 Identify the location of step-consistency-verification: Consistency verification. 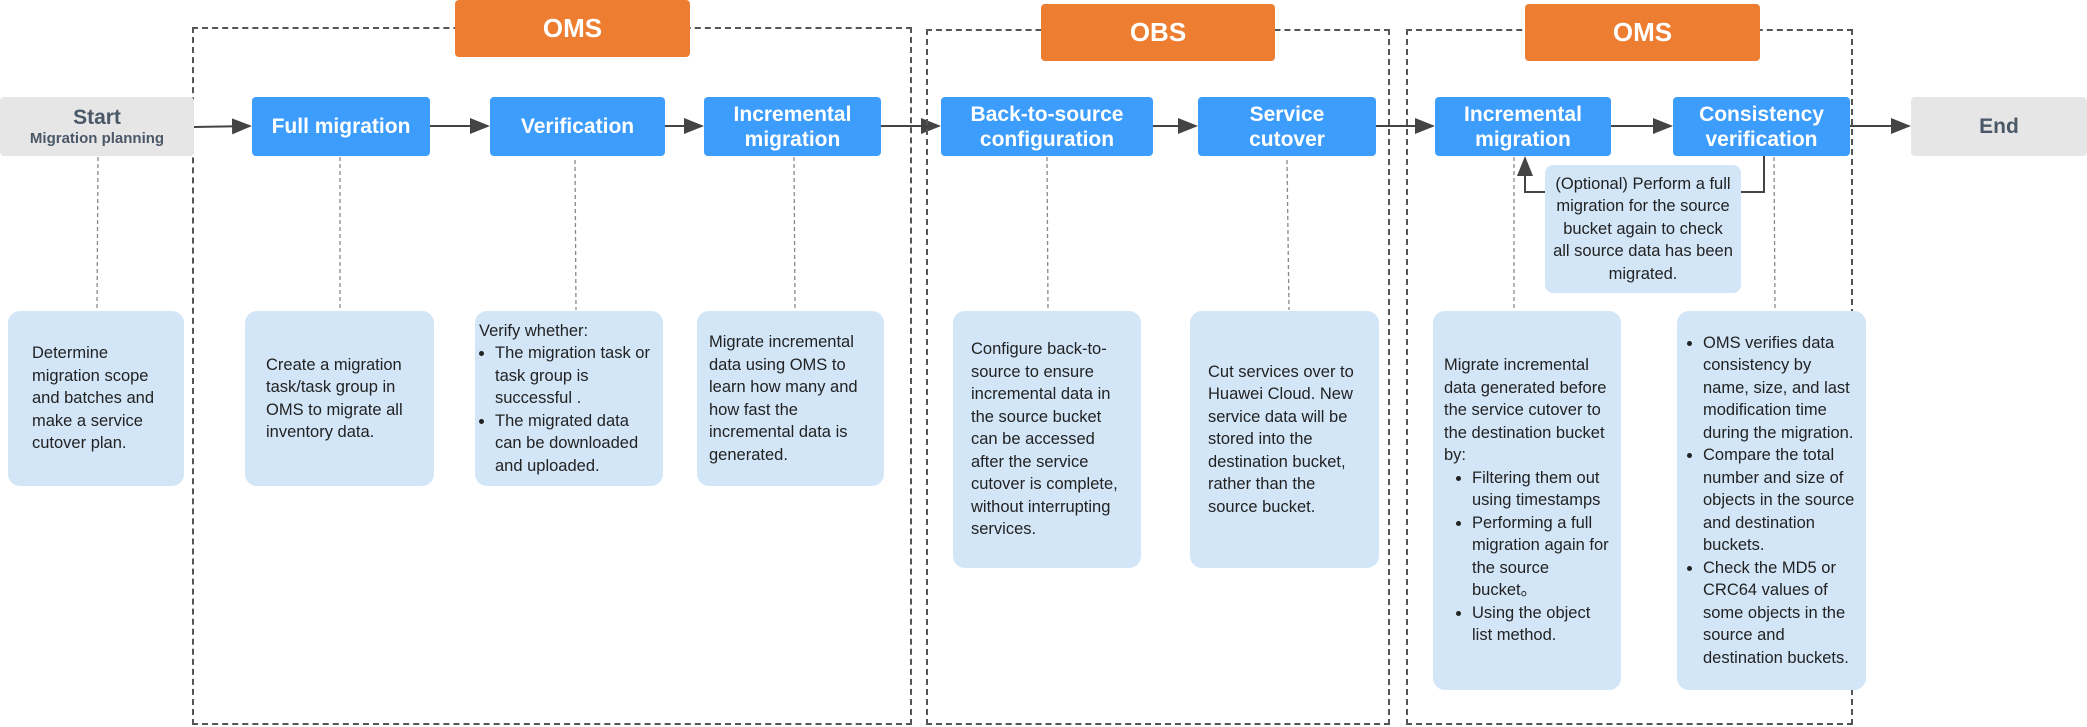
(1761, 126).